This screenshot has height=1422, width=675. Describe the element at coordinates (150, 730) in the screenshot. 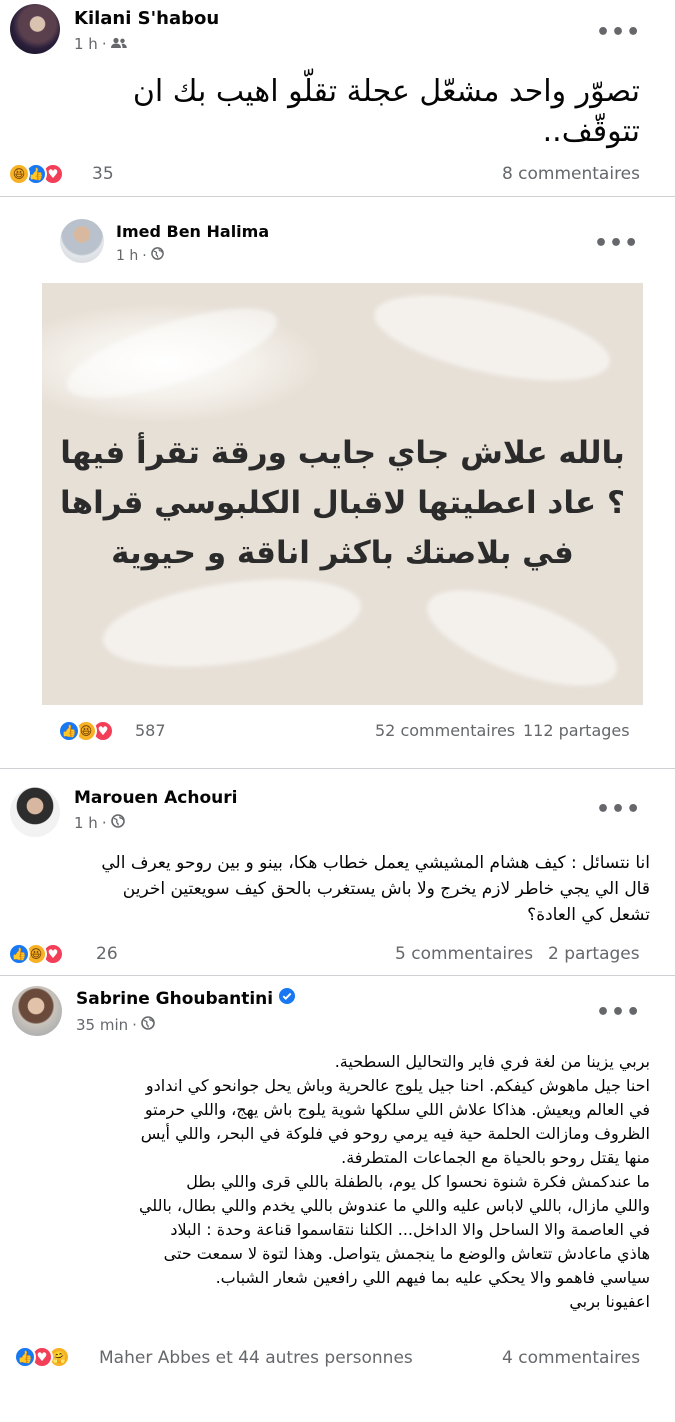

I see `reaction-count: 587` at that location.